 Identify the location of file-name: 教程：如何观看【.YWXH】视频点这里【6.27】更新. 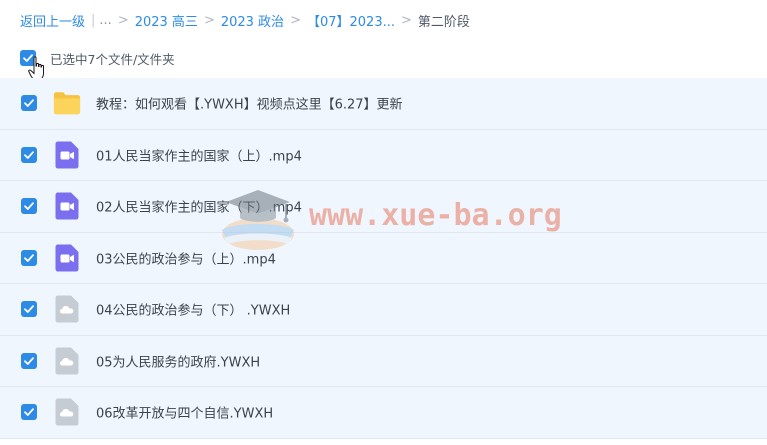
(249, 103).